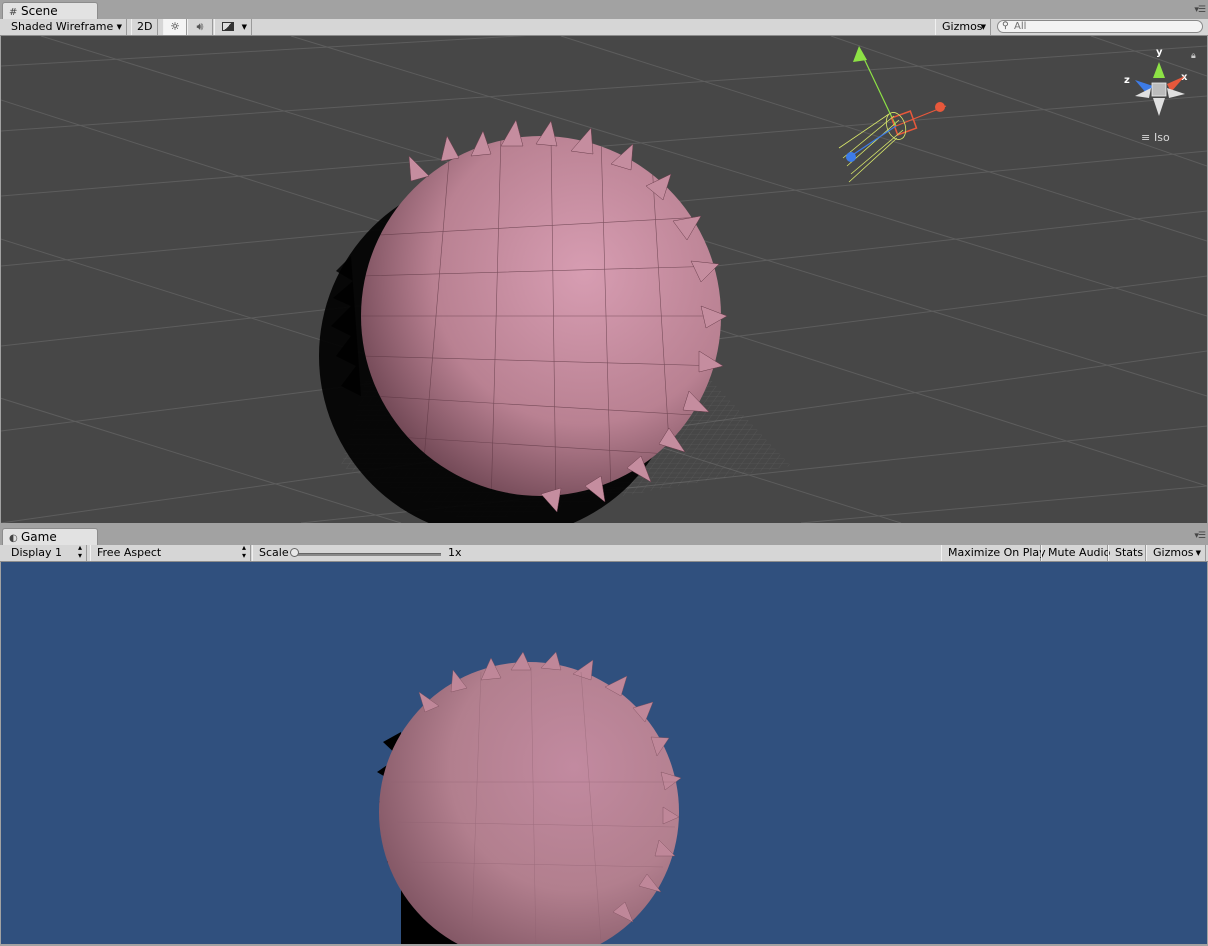 The height and width of the screenshot is (946, 1208). I want to click on tab-scene-label: Scene, so click(39, 11).